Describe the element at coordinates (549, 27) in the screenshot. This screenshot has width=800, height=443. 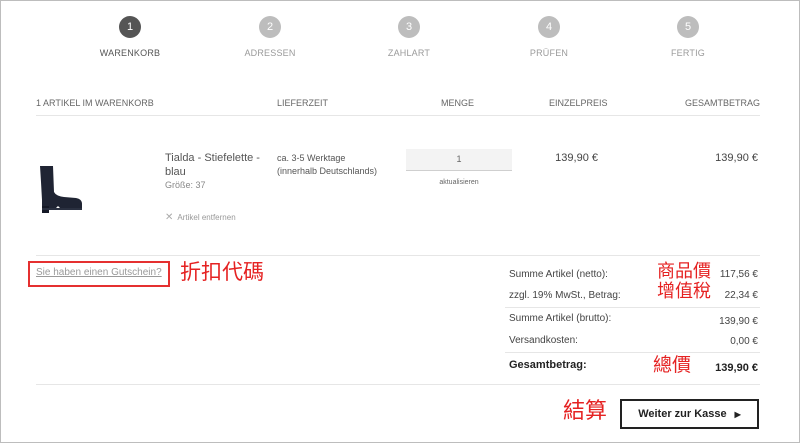
I see `step-number: 4` at that location.